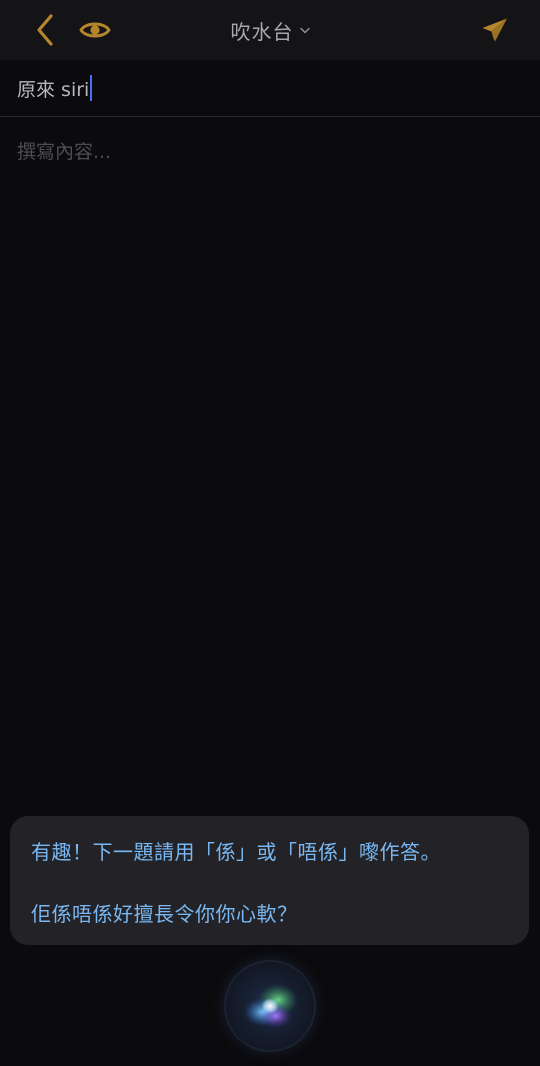 This screenshot has height=1066, width=540. I want to click on siri-response-line-2: 佢係唔係好擅長令你你心軟？, so click(164, 914).